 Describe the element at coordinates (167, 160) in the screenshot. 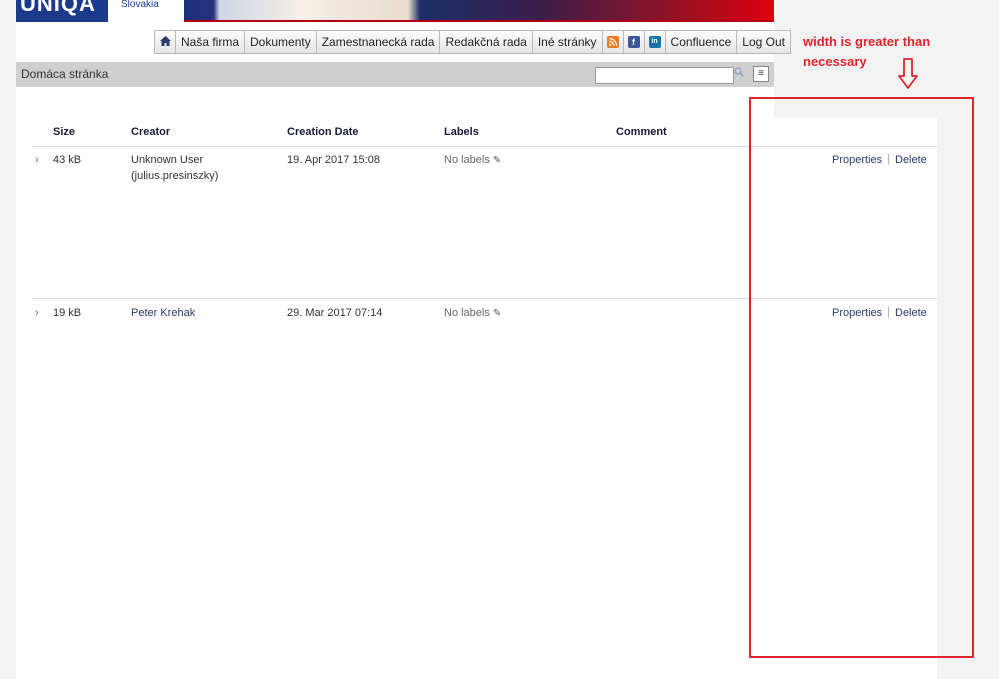

I see `row-creator: Unknown User` at that location.